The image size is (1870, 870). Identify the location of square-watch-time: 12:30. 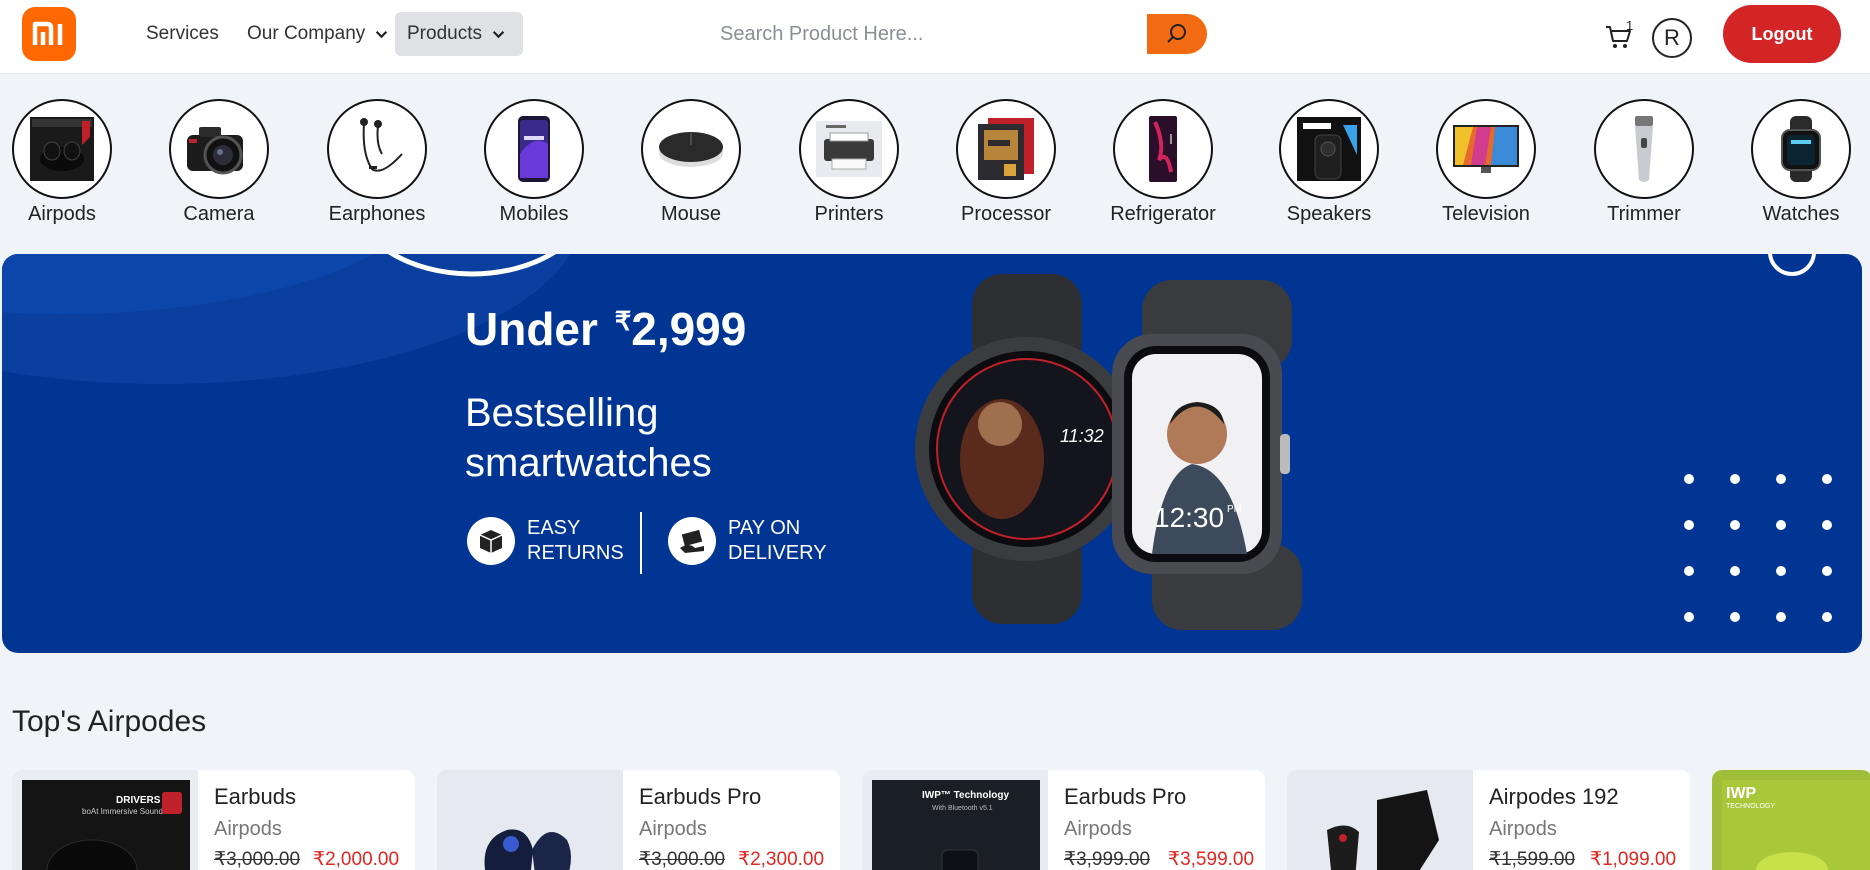
(1189, 517).